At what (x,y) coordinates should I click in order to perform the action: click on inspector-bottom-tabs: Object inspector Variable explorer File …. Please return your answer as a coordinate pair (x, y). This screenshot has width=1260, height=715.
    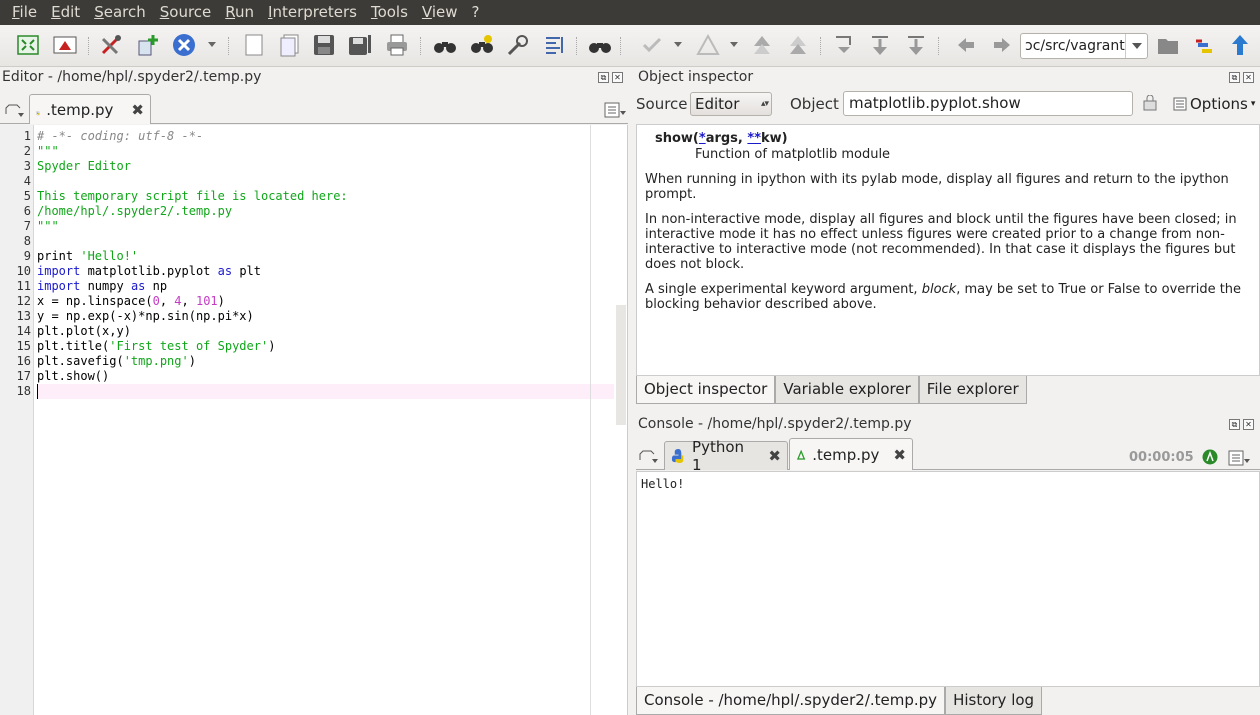
    Looking at the image, I should click on (831, 390).